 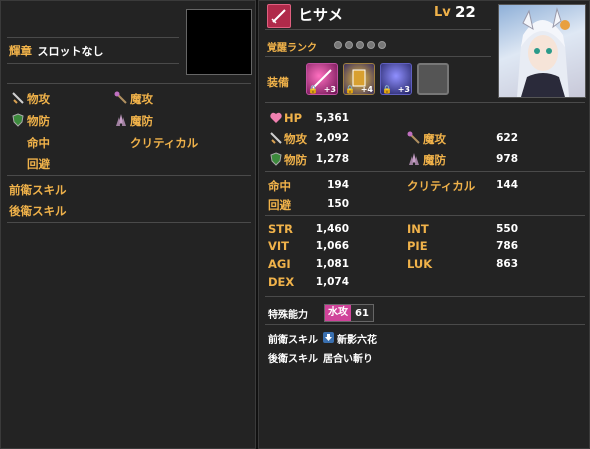 I want to click on heart-icon, so click(x=276, y=118).